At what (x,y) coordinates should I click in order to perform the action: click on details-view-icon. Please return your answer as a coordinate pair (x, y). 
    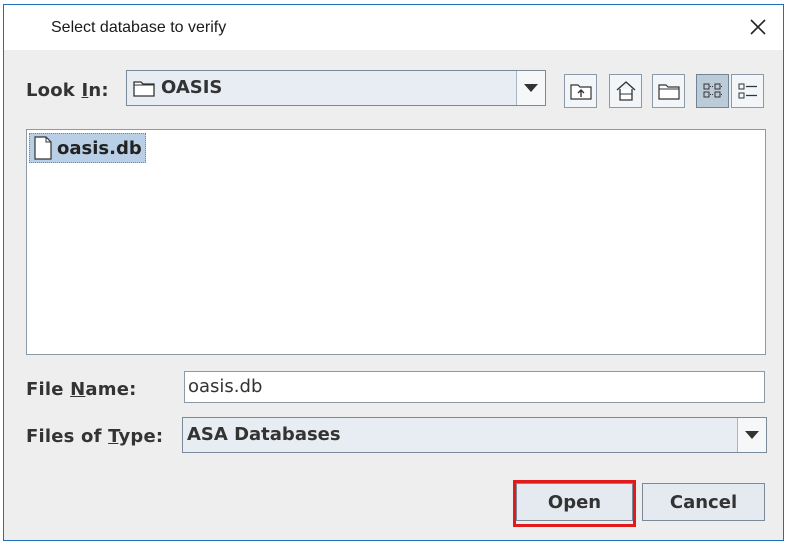
    Looking at the image, I should click on (747, 91).